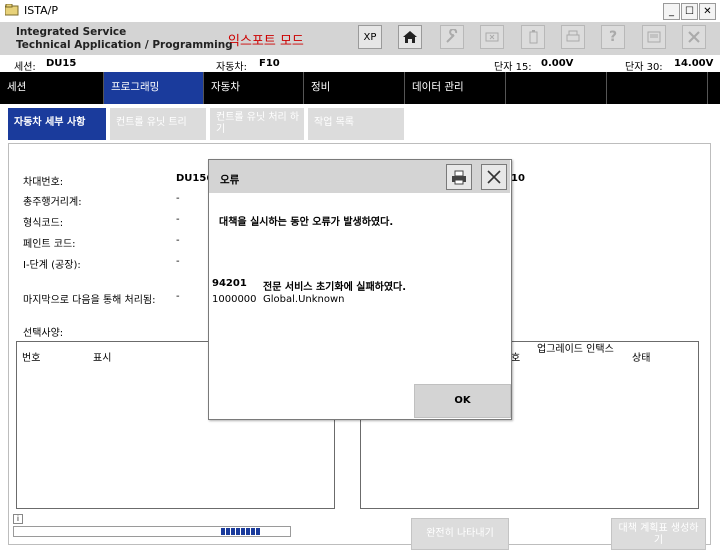 The height and width of the screenshot is (559, 720). What do you see at coordinates (582, 350) in the screenshot?
I see `col-header-upgrade-index: 업그레이드 인택스` at bounding box center [582, 350].